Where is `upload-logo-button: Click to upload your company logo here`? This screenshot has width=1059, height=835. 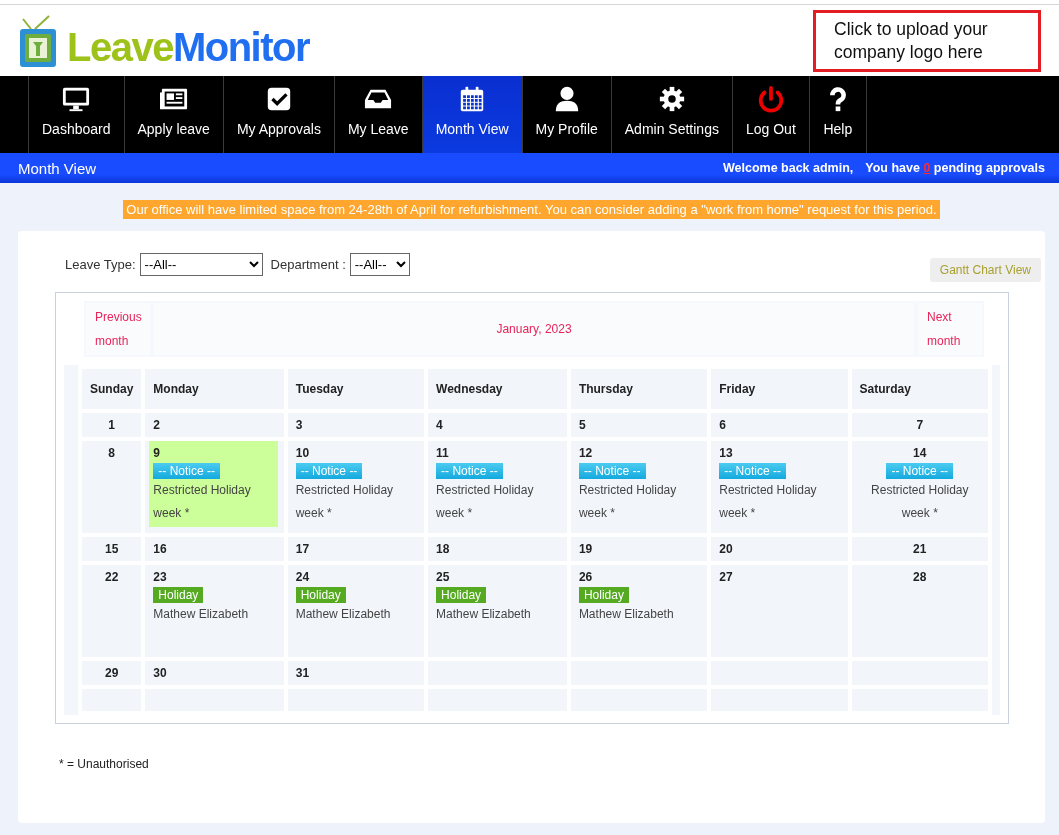
upload-logo-button: Click to upload your company logo here is located at coordinates (927, 41).